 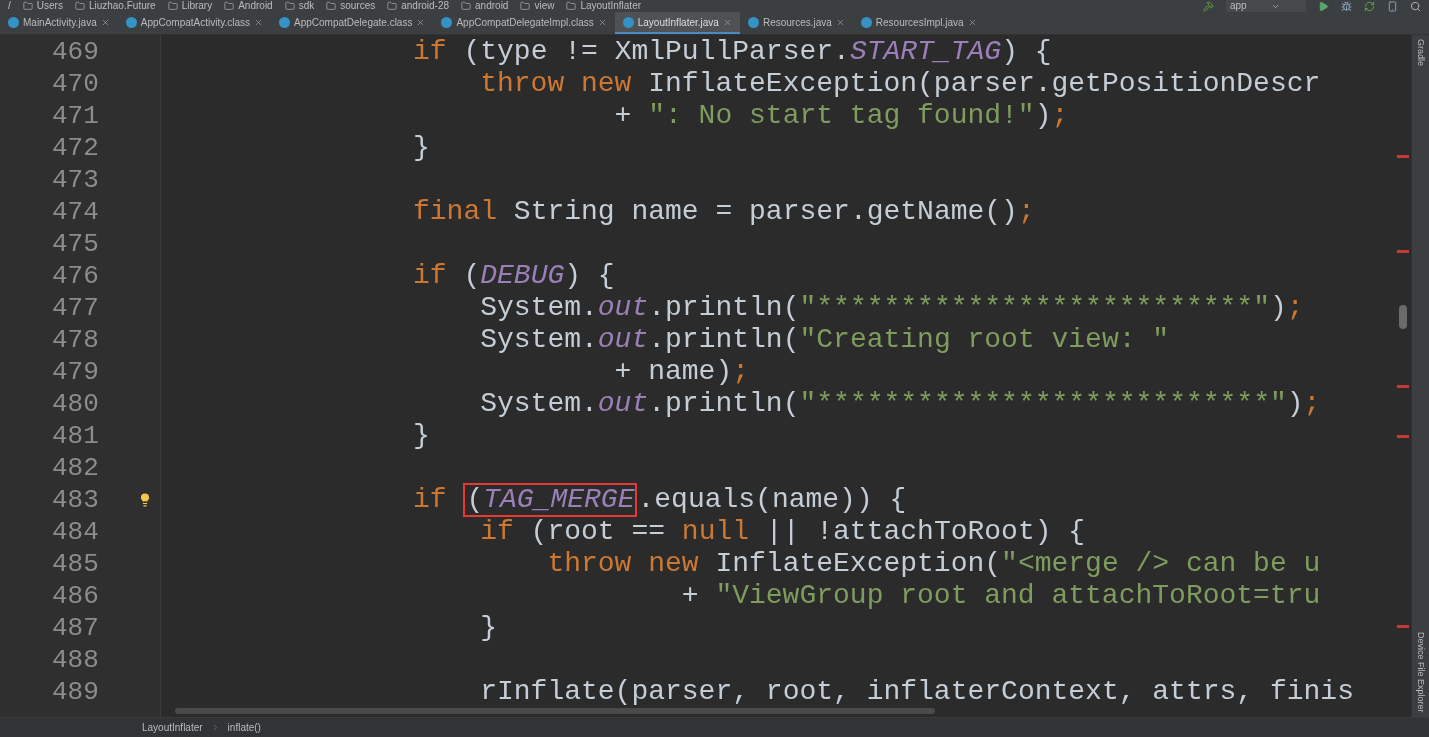 What do you see at coordinates (796, 23) in the screenshot?
I see `editor-tab: Resources.java` at bounding box center [796, 23].